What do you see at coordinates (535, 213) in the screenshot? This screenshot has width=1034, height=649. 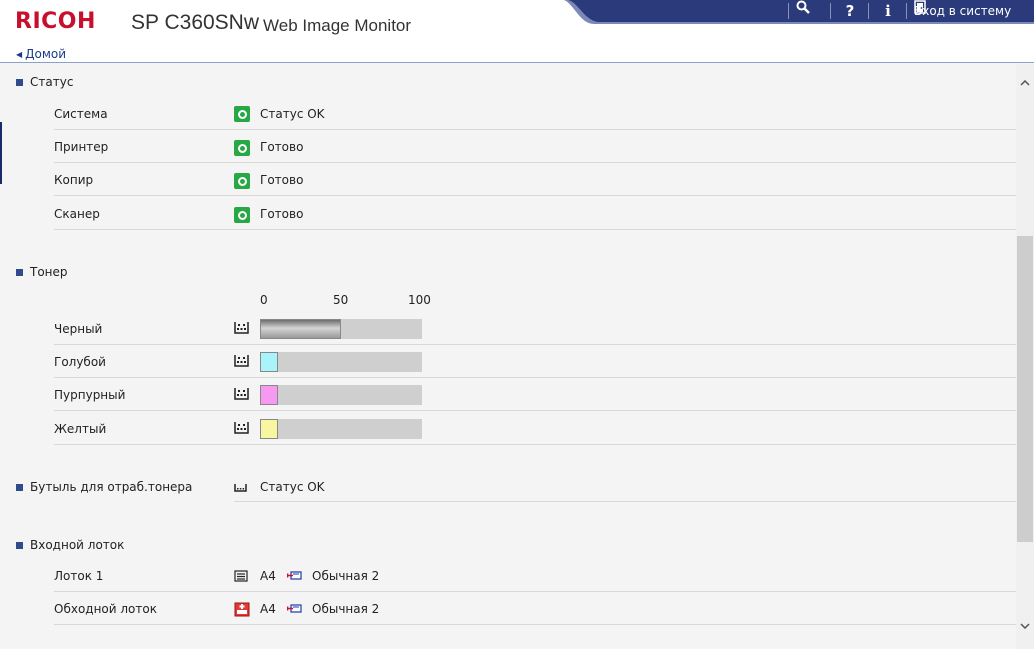 I see `status-row: Сканер Готово` at bounding box center [535, 213].